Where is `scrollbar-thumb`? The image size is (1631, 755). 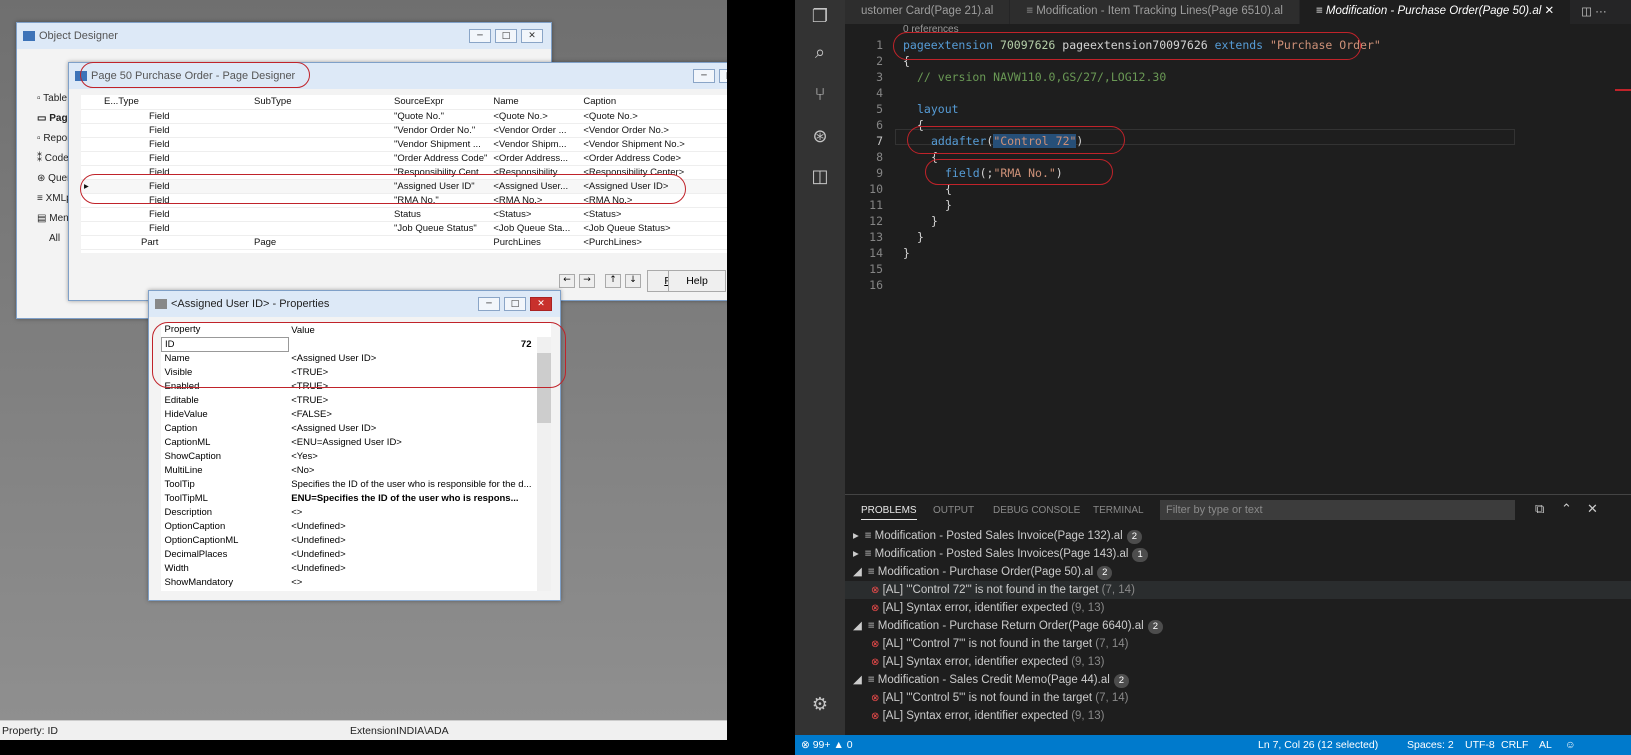 scrollbar-thumb is located at coordinates (544, 388).